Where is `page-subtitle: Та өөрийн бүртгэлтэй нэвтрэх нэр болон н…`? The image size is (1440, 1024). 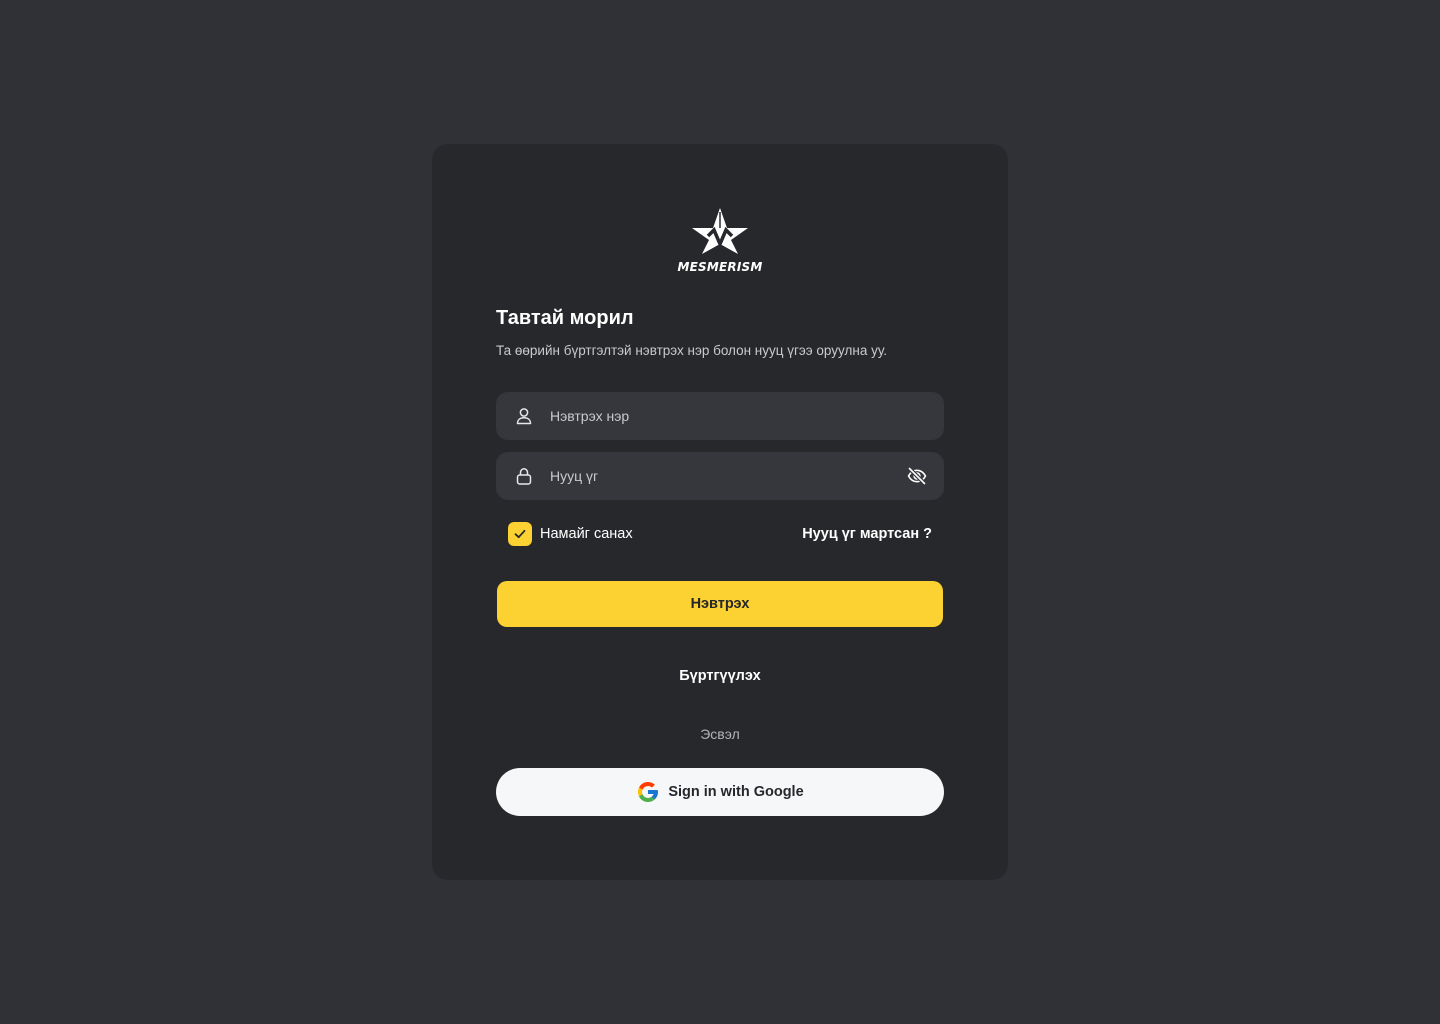 page-subtitle: Та өөрийн бүртгэлтэй нэвтрэх нэр болон н… is located at coordinates (691, 350).